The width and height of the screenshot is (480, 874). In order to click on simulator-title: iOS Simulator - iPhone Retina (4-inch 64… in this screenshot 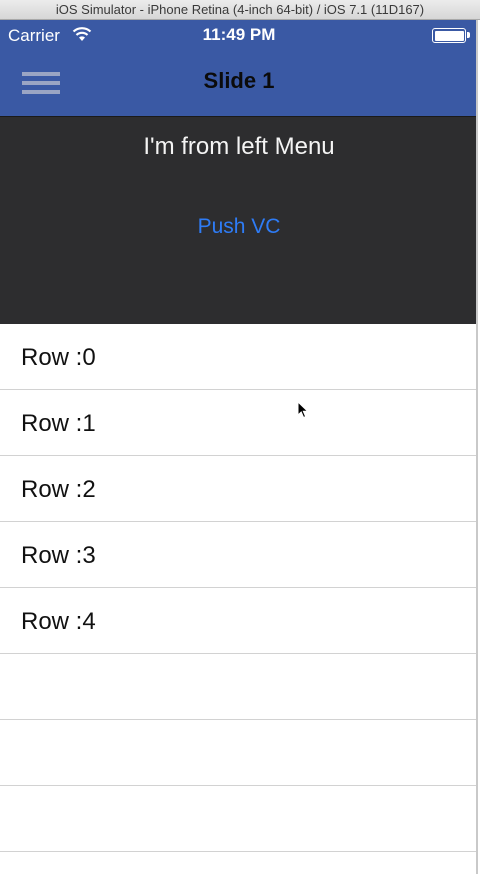, I will do `click(240, 9)`.